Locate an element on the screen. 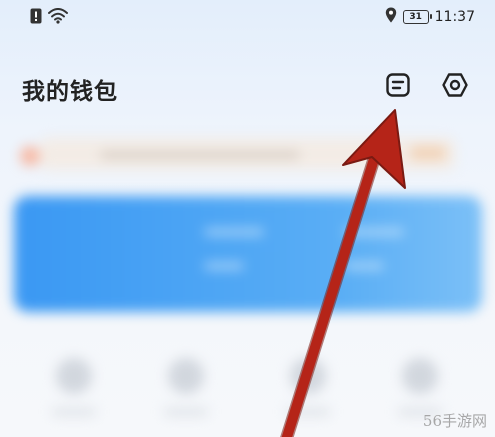 The height and width of the screenshot is (437, 495). bill-button is located at coordinates (398, 85).